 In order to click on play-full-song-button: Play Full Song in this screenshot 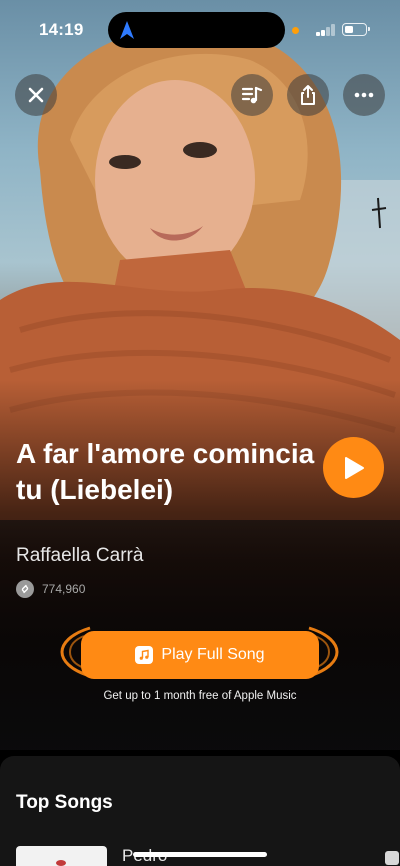, I will do `click(200, 655)`.